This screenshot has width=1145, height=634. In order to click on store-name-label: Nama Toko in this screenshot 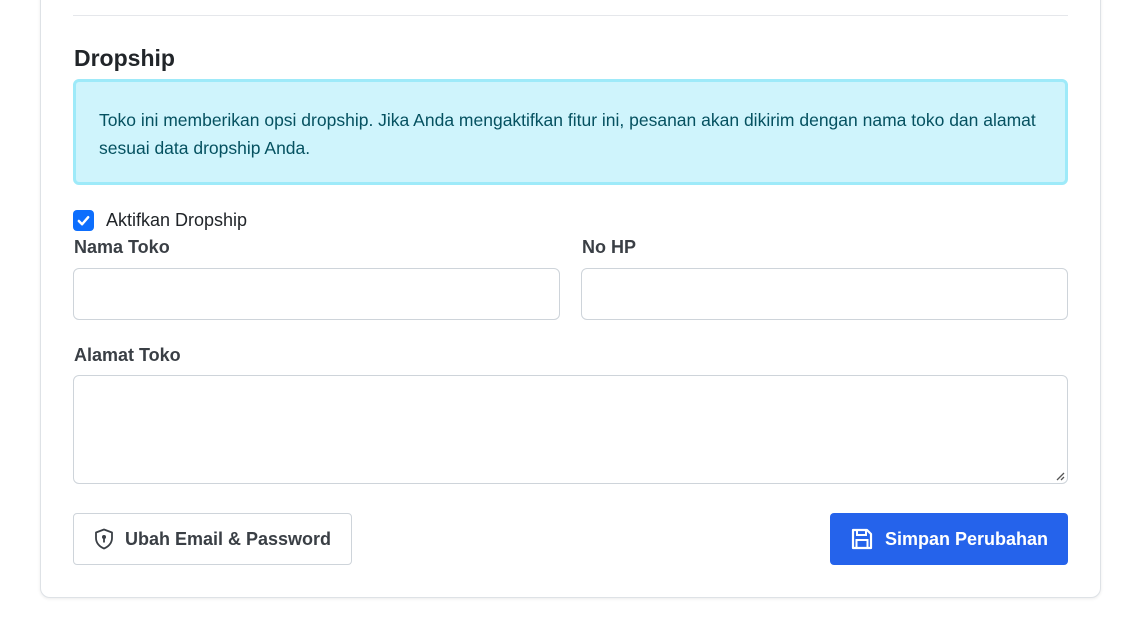, I will do `click(122, 247)`.